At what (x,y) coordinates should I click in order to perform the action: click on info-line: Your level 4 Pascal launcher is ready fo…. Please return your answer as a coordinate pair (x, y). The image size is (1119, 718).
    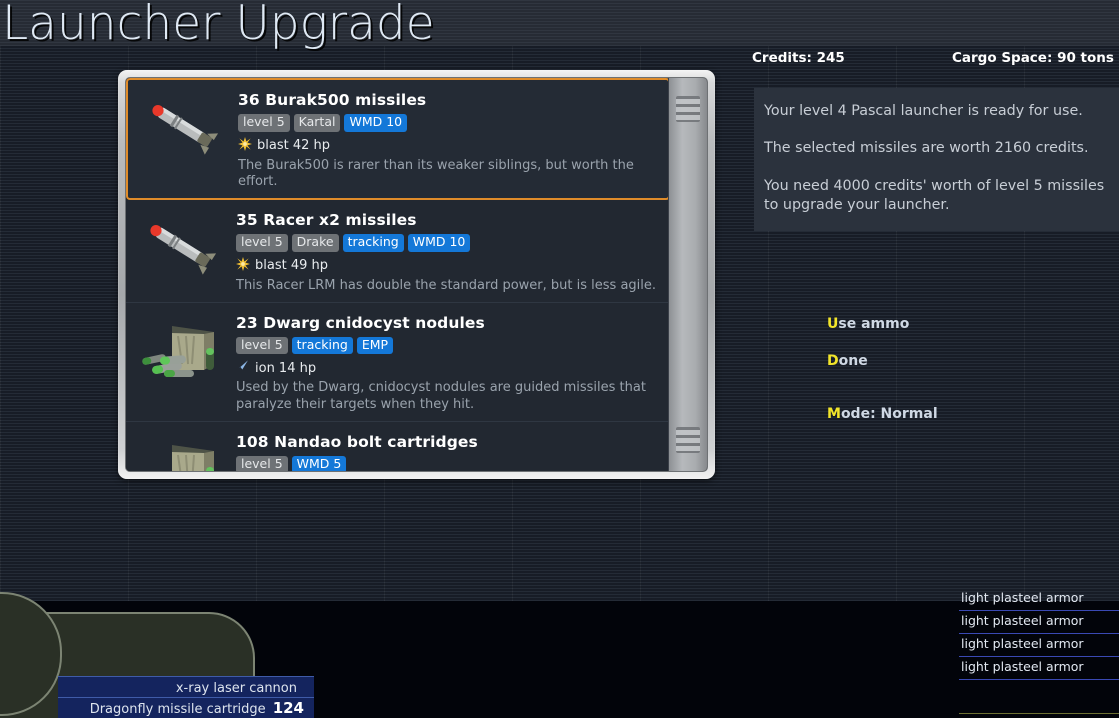
    Looking at the image, I should click on (923, 111).